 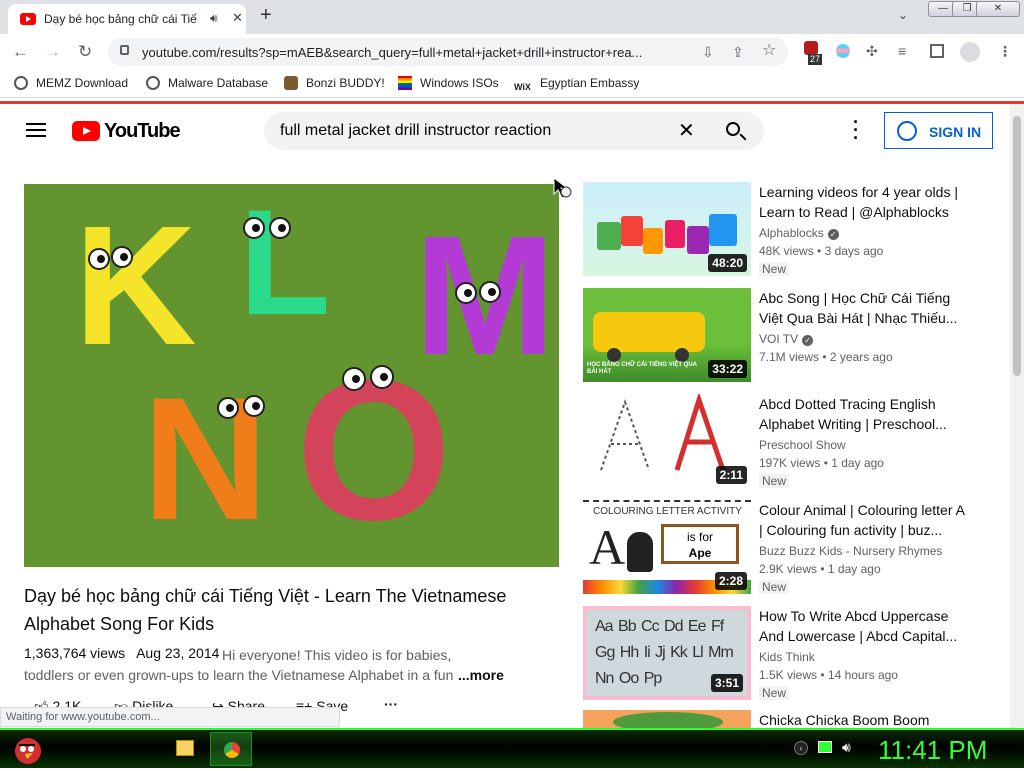 What do you see at coordinates (801, 748) in the screenshot?
I see `show-hidden-icons: ‹` at bounding box center [801, 748].